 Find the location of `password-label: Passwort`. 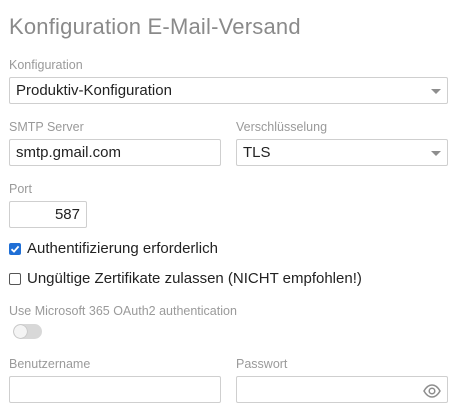

password-label: Passwort is located at coordinates (262, 364).